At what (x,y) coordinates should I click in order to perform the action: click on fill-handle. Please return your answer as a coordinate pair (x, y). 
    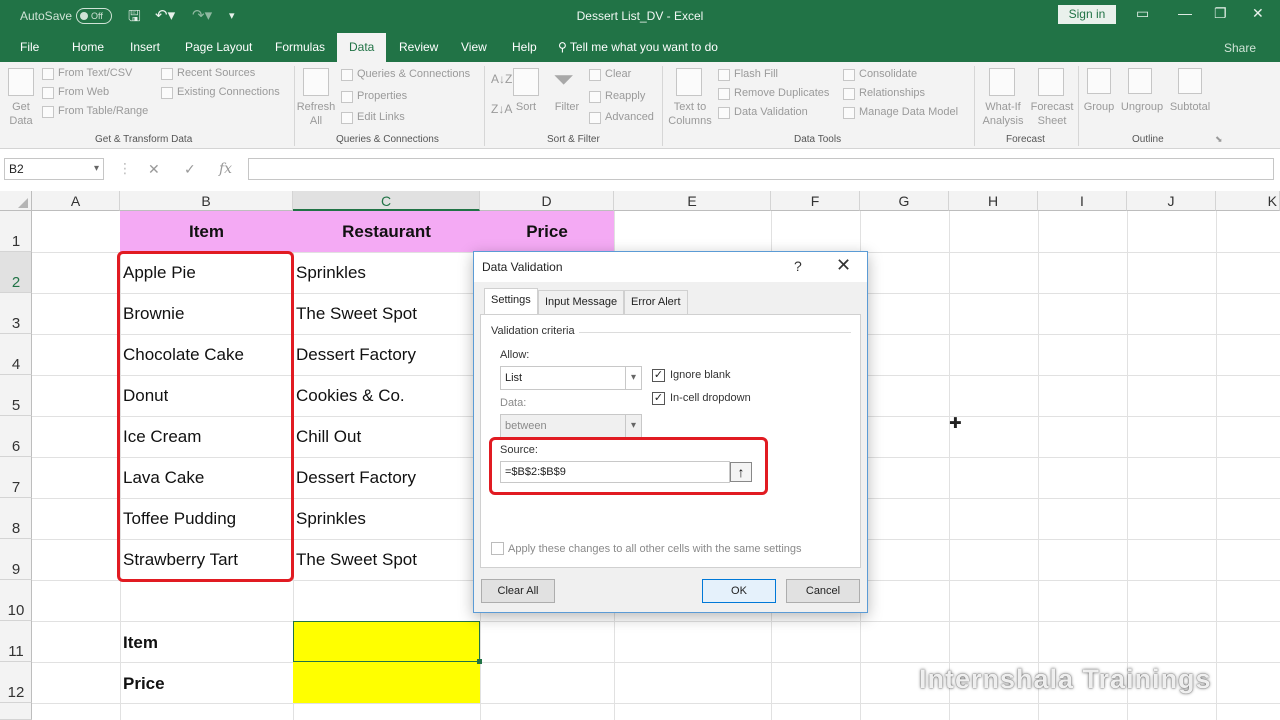
    Looking at the image, I should click on (479, 661).